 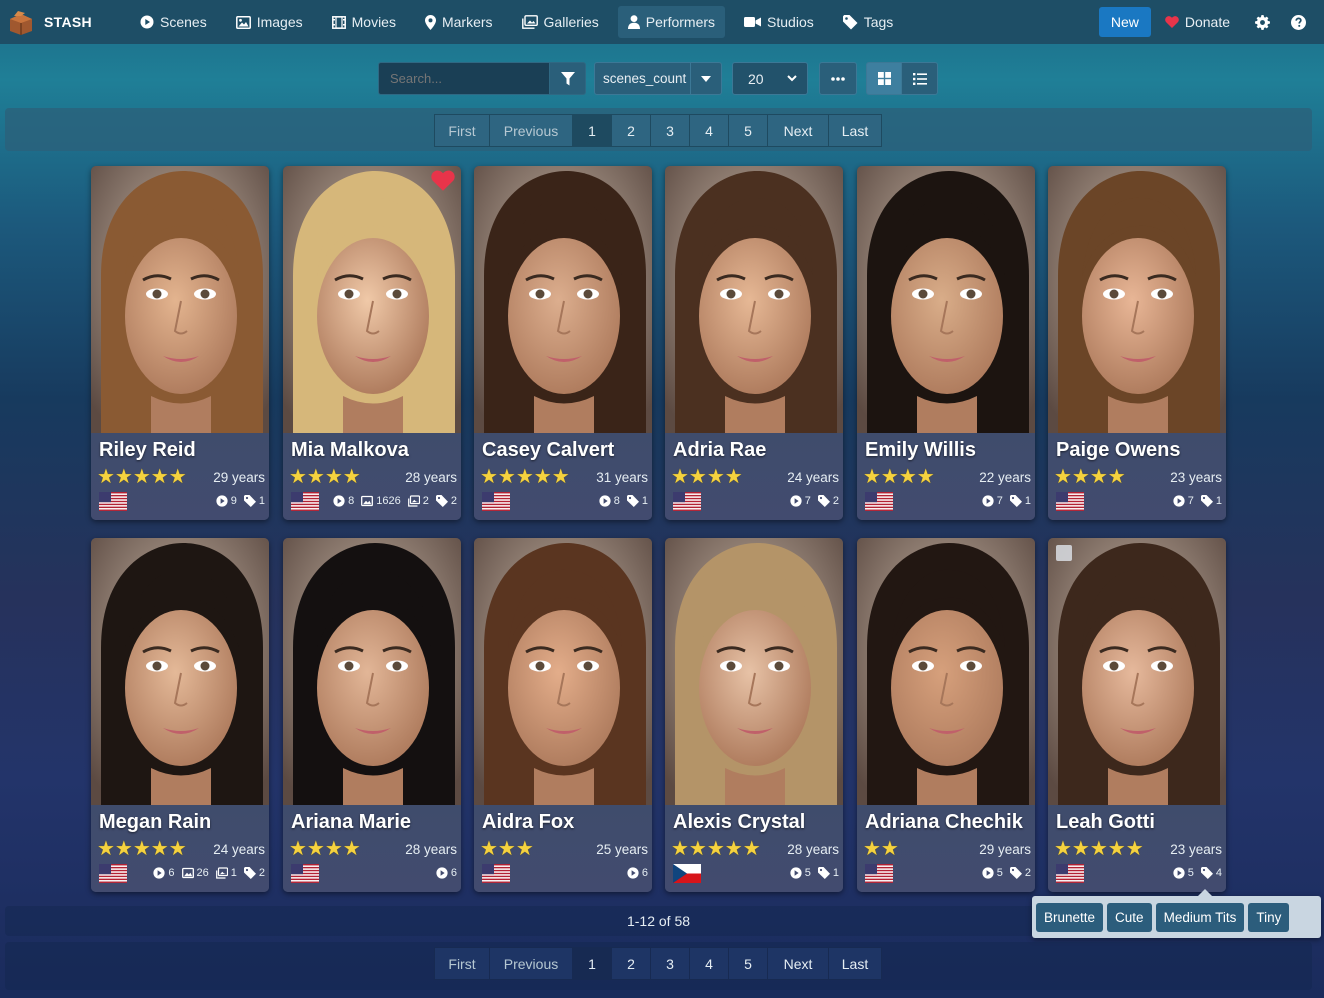 I want to click on rating-stars: ★★★, so click(x=507, y=849).